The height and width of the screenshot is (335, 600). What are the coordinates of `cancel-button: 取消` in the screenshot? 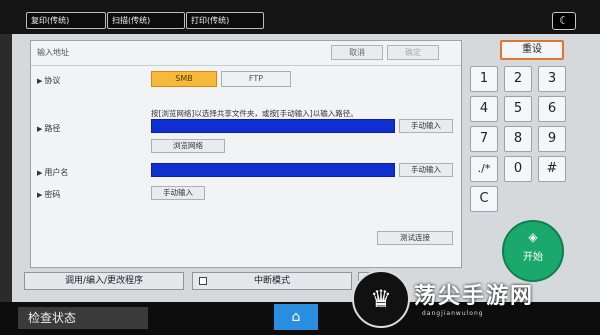 It's located at (357, 52).